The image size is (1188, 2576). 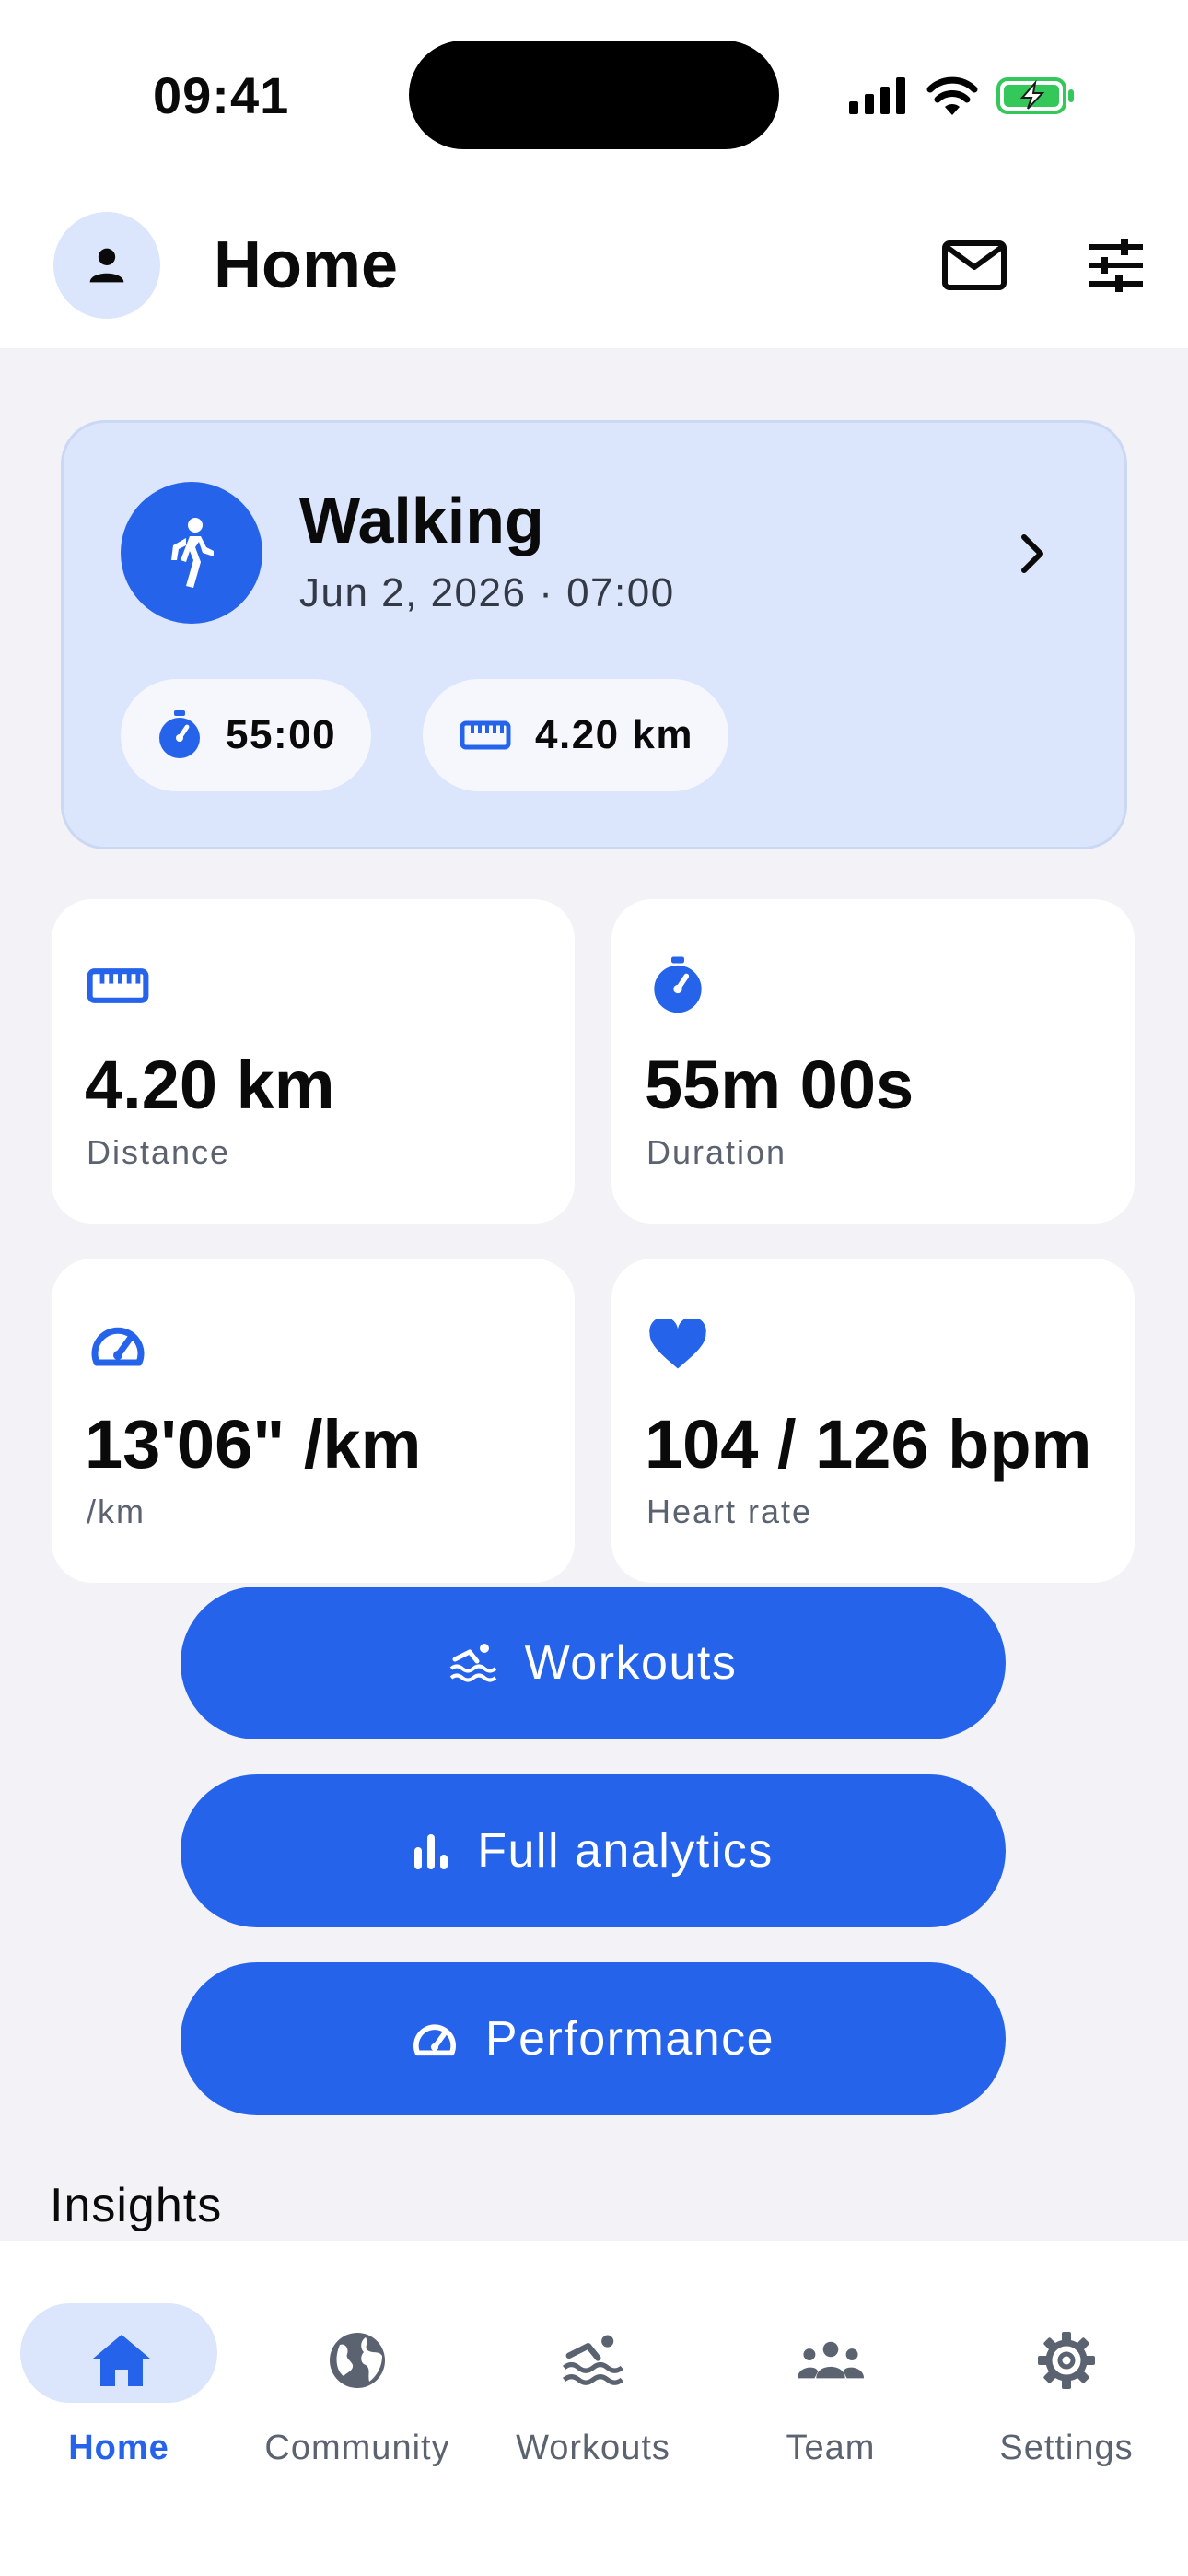 What do you see at coordinates (878, 95) in the screenshot?
I see `signal-icon` at bounding box center [878, 95].